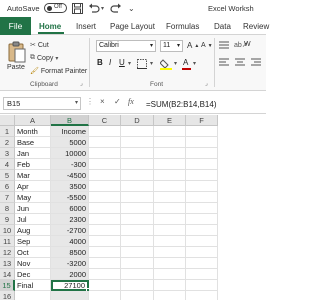  Describe the element at coordinates (105, 153) in the screenshot. I see `cell-c3` at that location.